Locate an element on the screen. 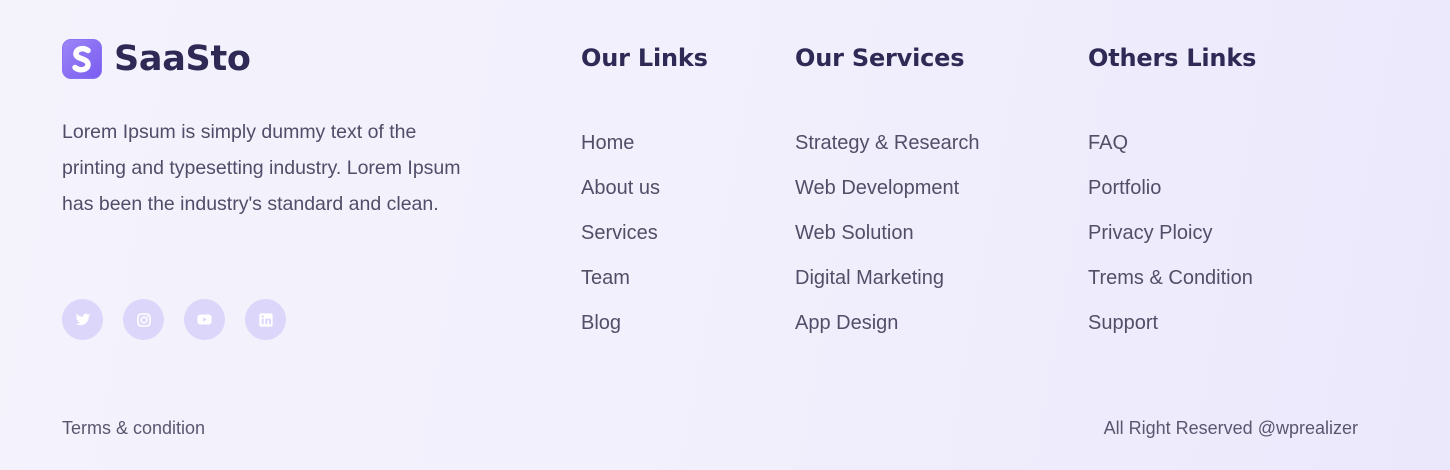 The width and height of the screenshot is (1450, 470). instagram-link is located at coordinates (143, 319).